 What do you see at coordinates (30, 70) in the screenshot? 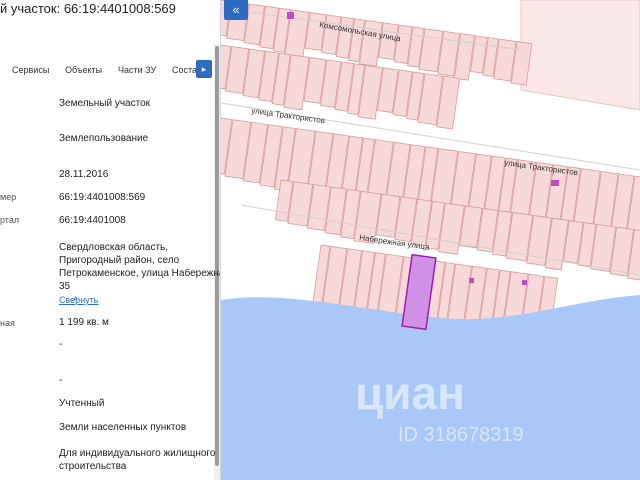
I see `tab-services: Сервисы` at bounding box center [30, 70].